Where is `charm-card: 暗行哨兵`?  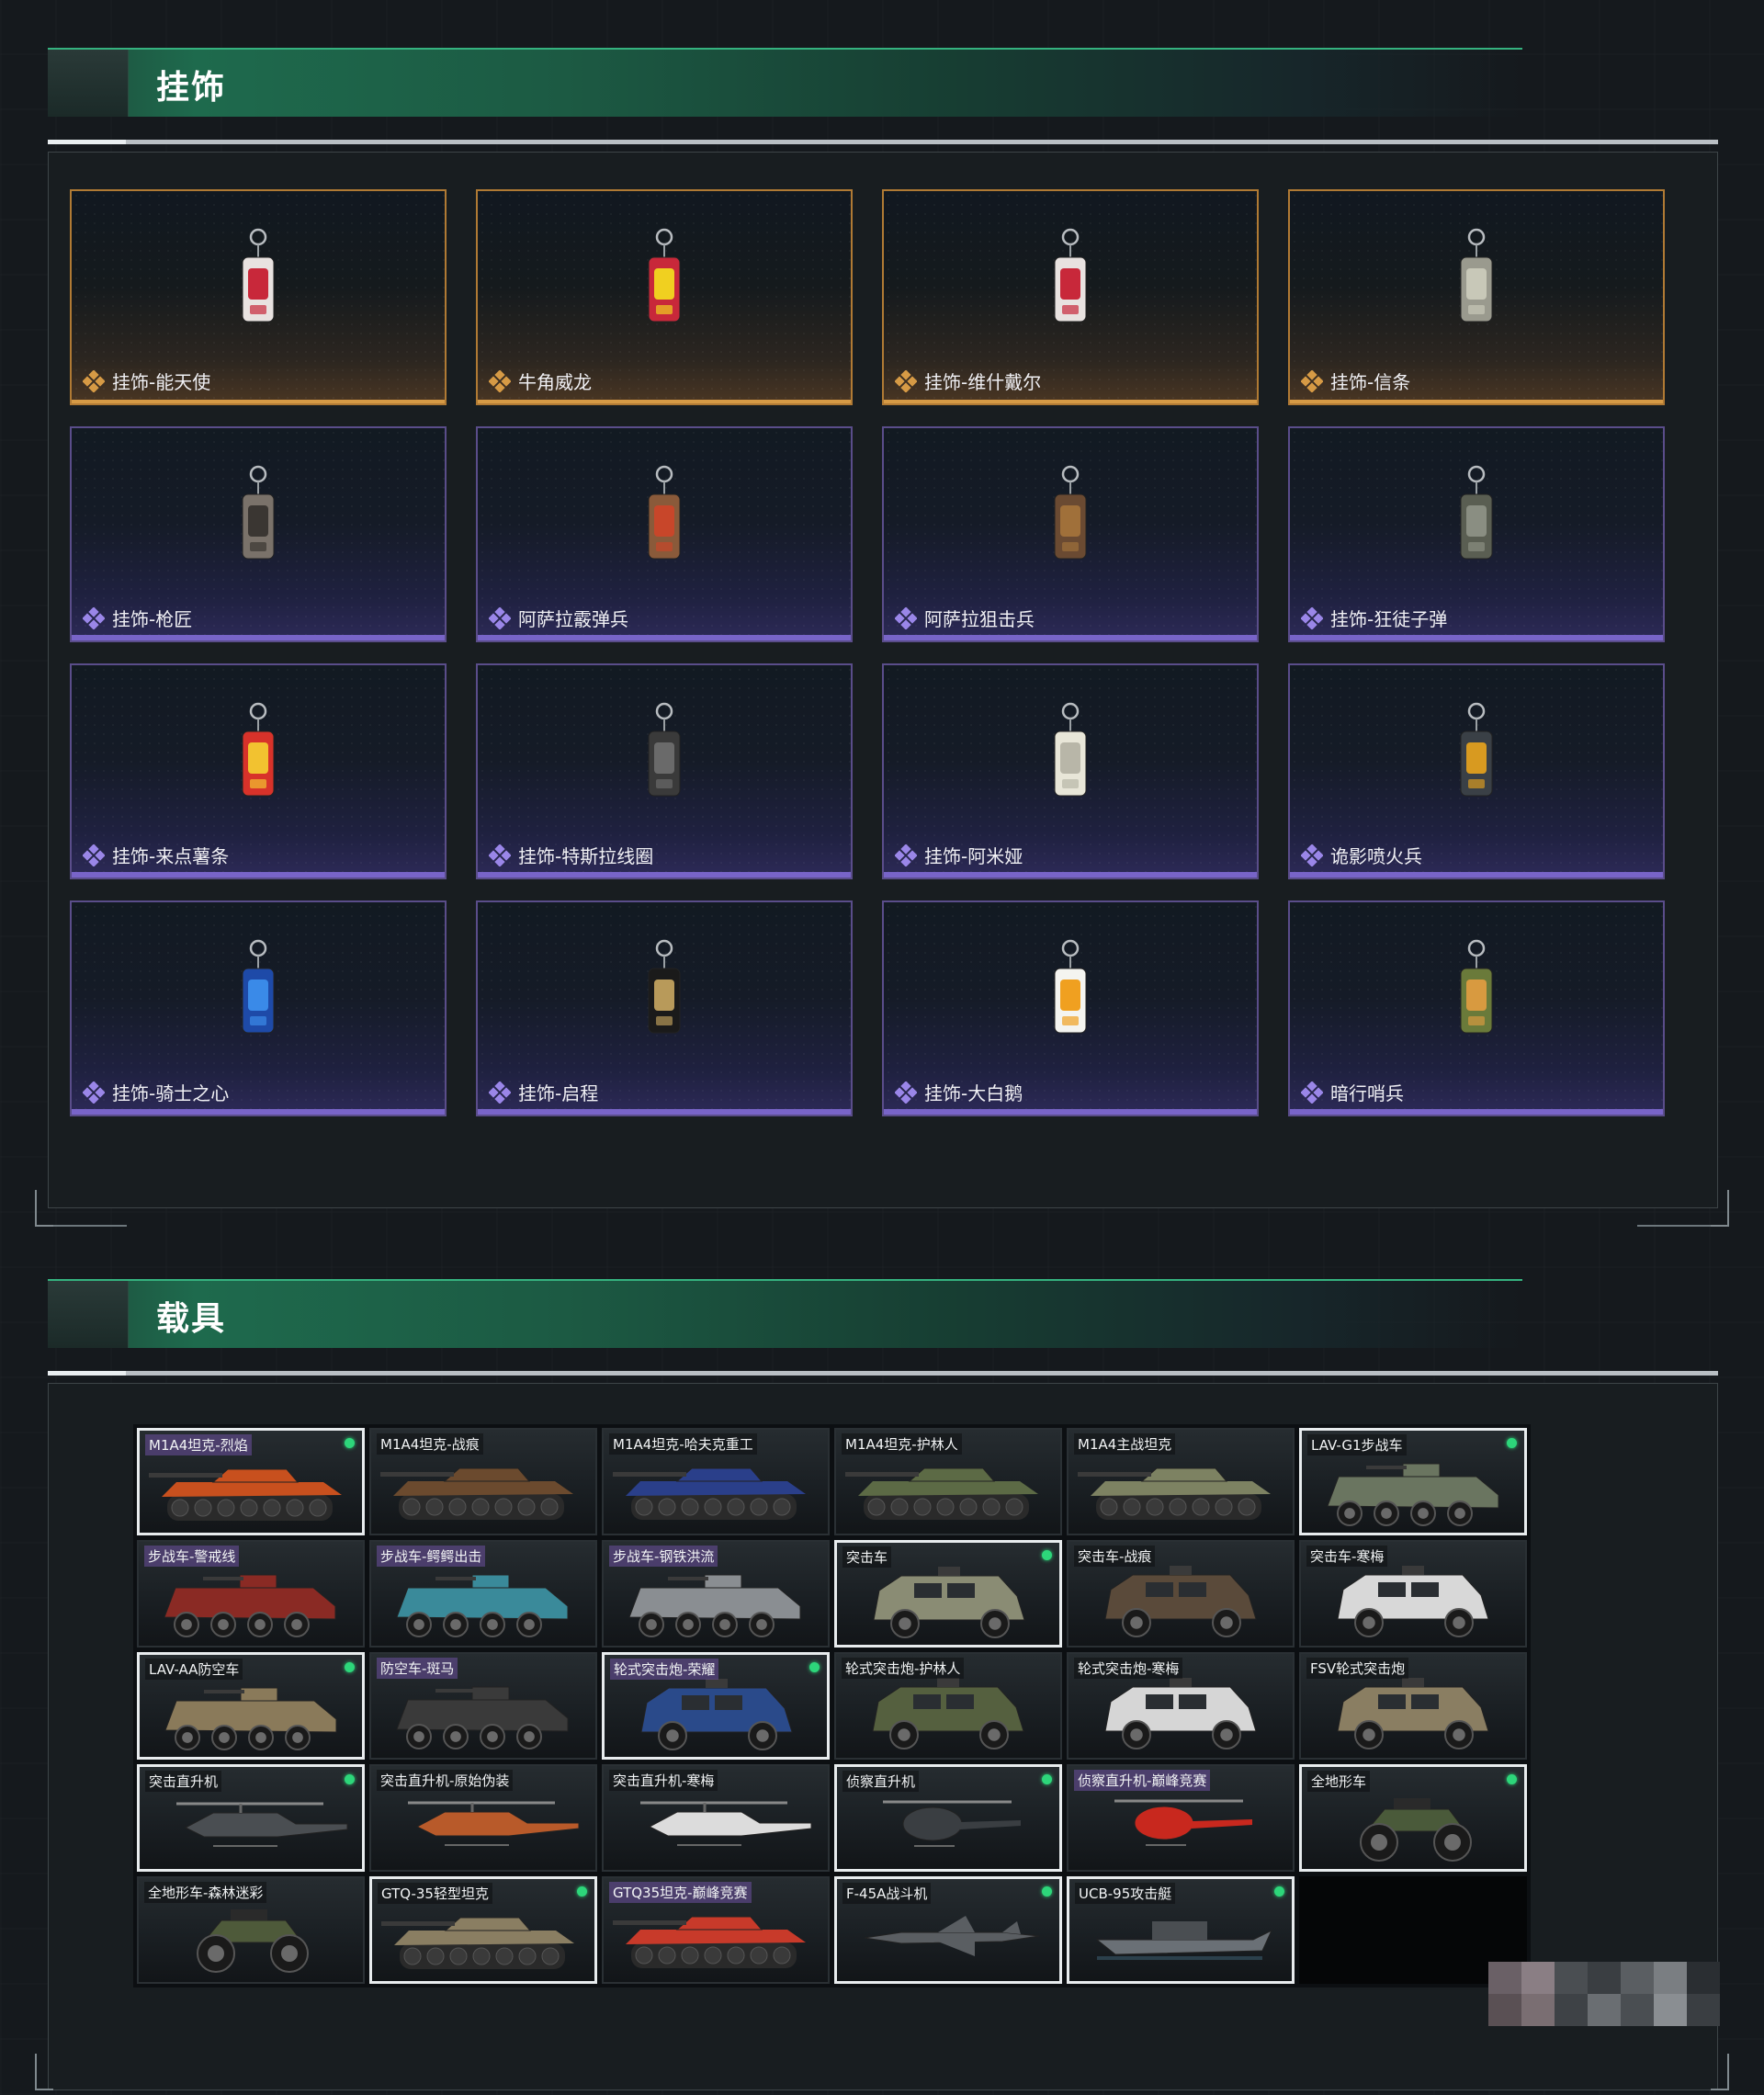
charm-card: 暗行哨兵 is located at coordinates (1477, 1008).